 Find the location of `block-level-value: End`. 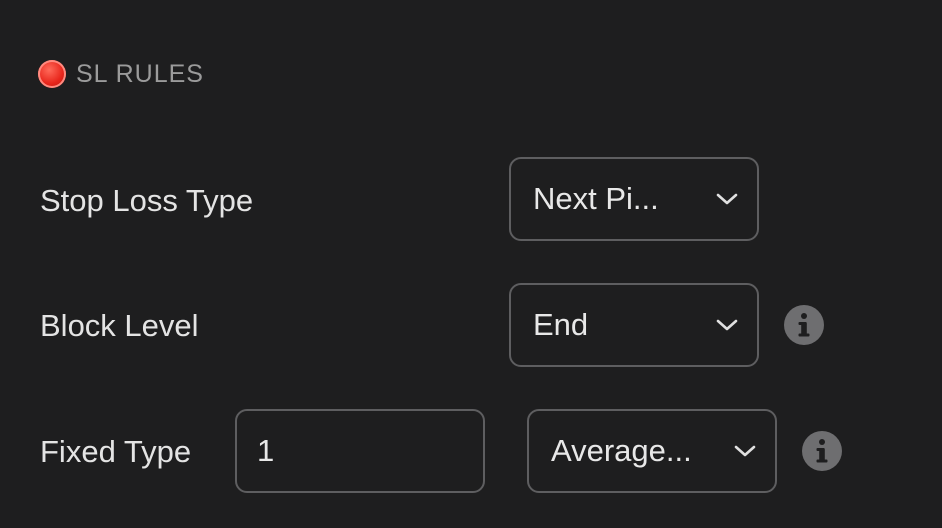

block-level-value: End is located at coordinates (561, 324).